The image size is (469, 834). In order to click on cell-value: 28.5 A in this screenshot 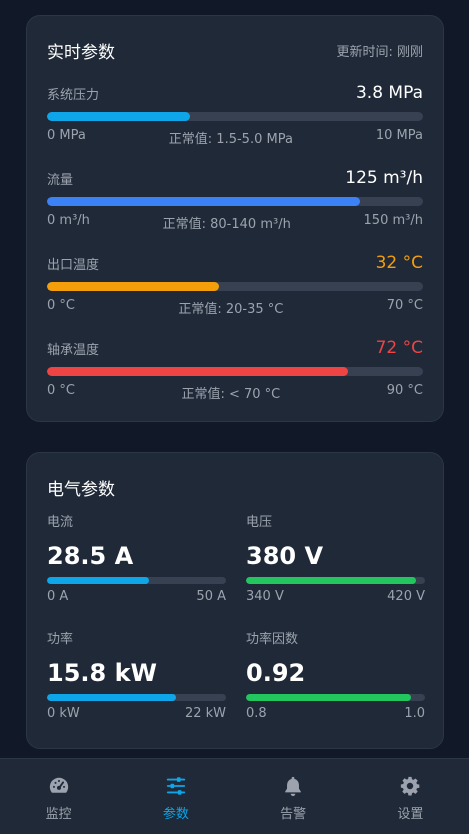, I will do `click(90, 556)`.